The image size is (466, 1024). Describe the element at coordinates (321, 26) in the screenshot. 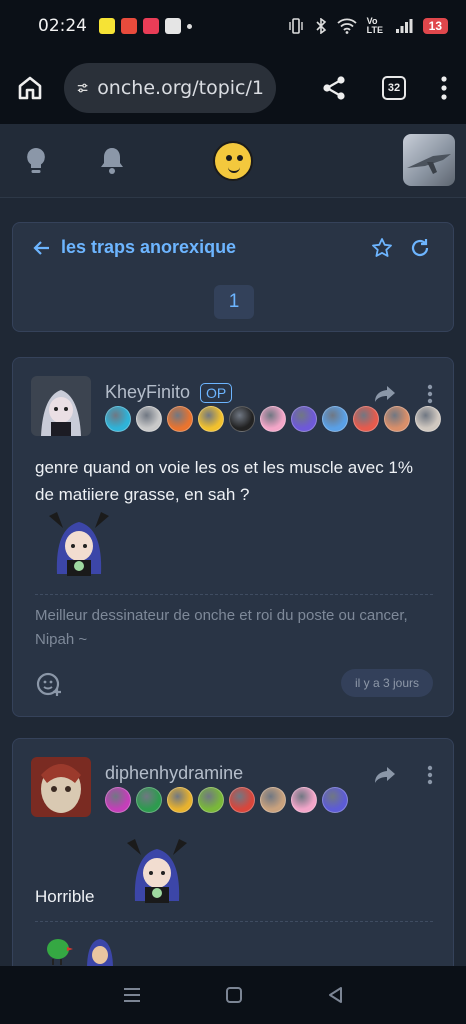

I see `bluetooth-icon` at that location.